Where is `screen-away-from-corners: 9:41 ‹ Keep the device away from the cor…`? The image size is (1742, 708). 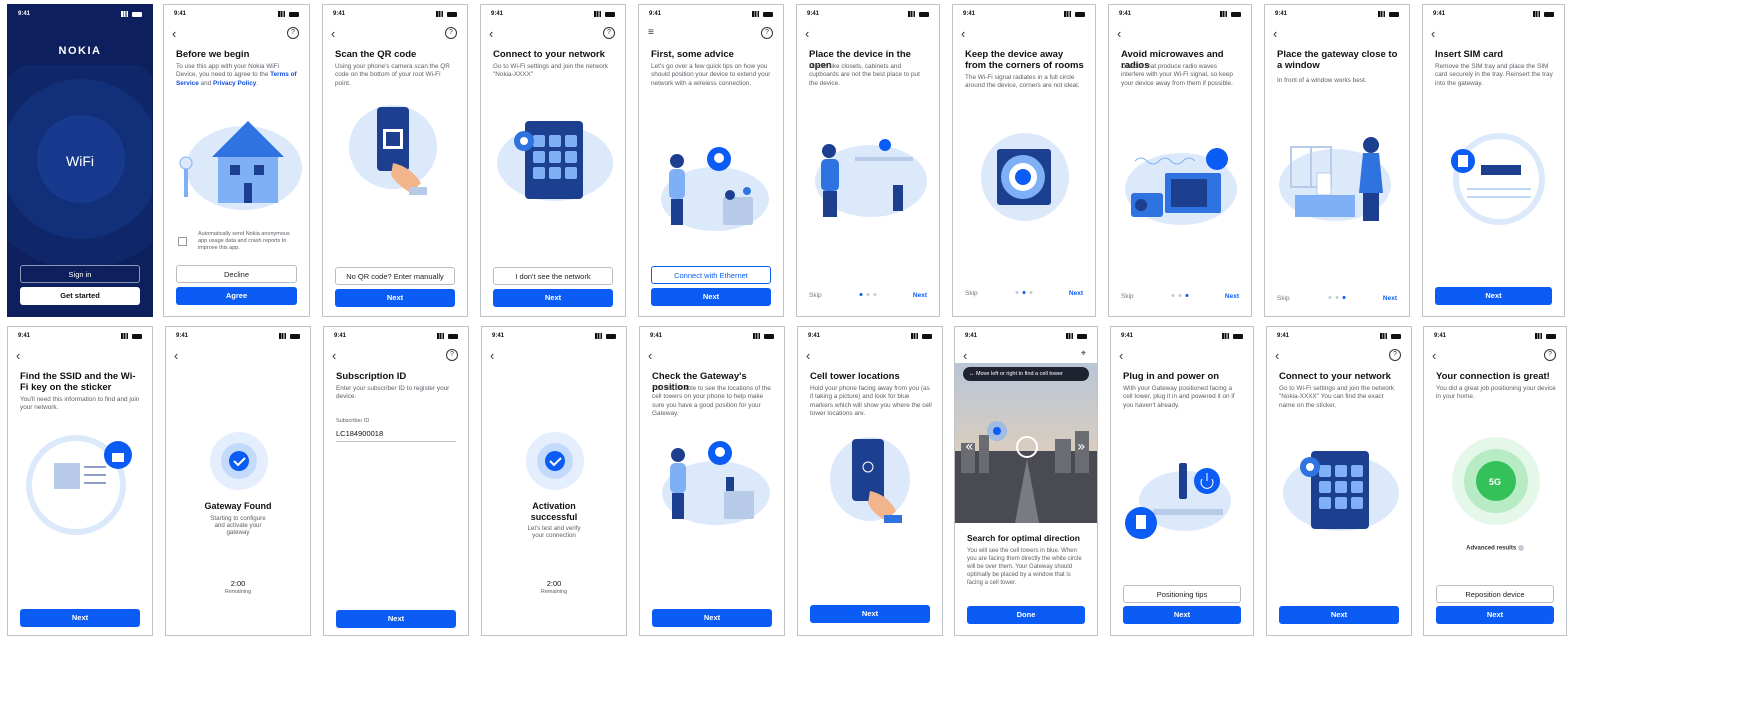
screen-away-from-corners: 9:41 ‹ Keep the device away from the cor… is located at coordinates (1024, 160).